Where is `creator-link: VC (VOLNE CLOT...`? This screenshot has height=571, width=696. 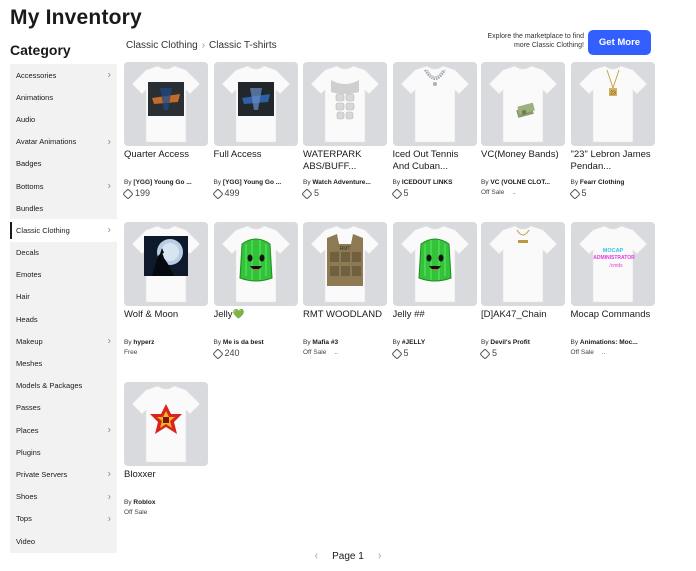
creator-link: VC (VOLNE CLOT... is located at coordinates (520, 182).